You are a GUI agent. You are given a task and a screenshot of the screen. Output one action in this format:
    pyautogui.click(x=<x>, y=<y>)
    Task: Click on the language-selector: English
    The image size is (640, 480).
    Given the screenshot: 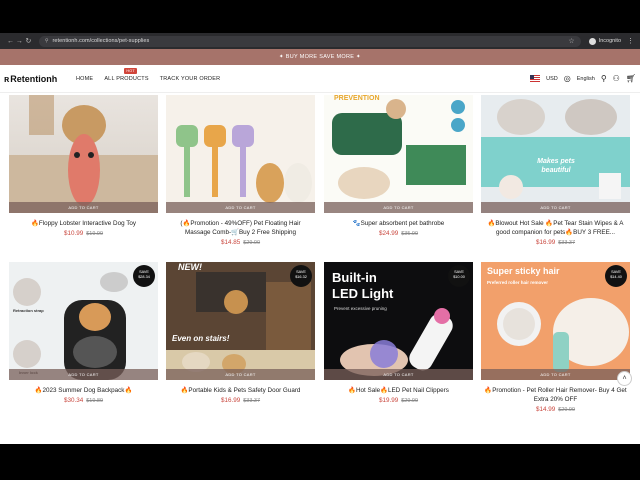 What is the action you would take?
    pyautogui.click(x=586, y=79)
    